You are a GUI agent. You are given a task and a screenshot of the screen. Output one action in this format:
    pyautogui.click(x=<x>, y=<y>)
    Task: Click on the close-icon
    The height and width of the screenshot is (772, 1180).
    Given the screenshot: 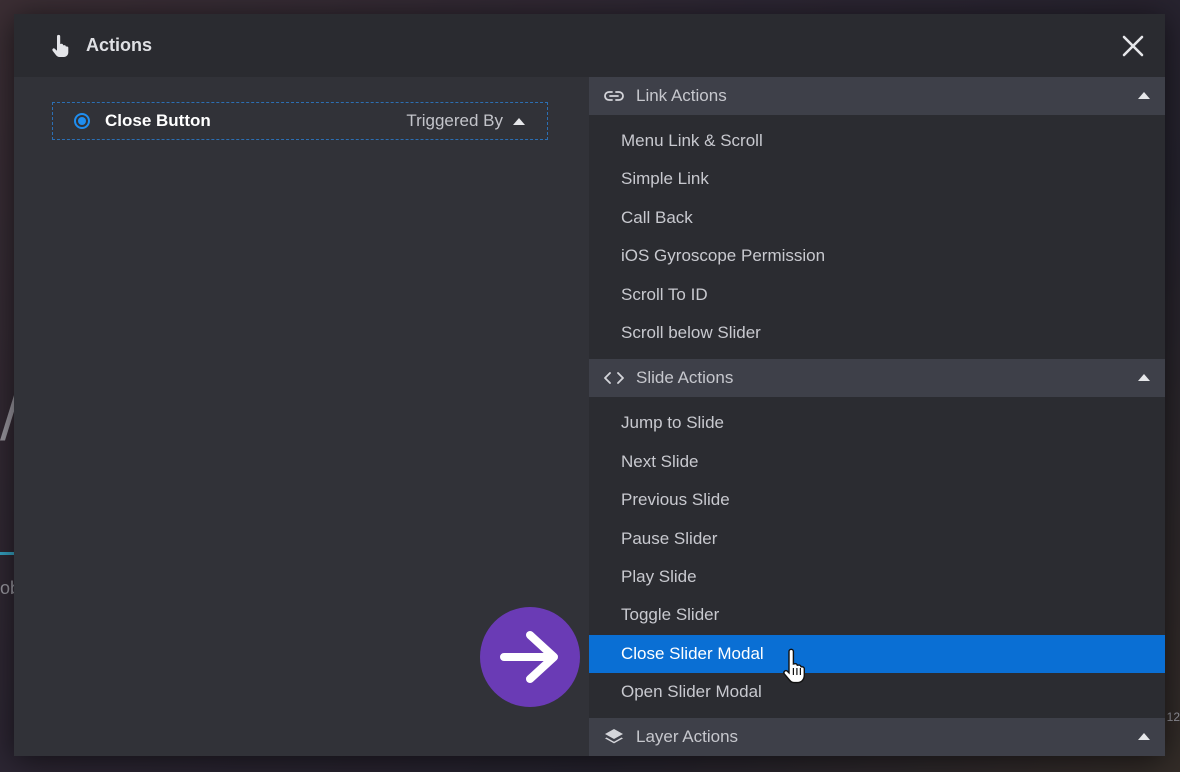 What is the action you would take?
    pyautogui.click(x=1133, y=46)
    